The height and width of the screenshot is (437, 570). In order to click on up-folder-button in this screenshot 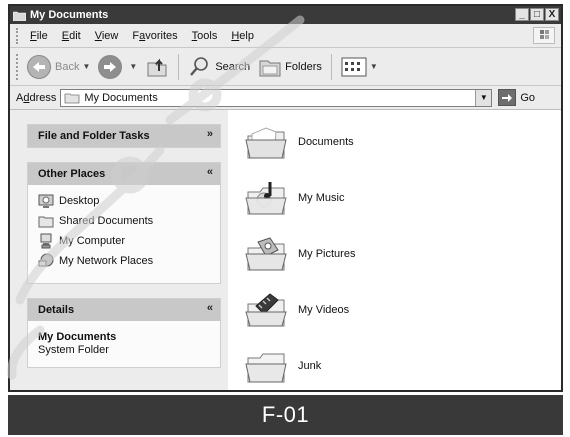, I will do `click(157, 67)`.